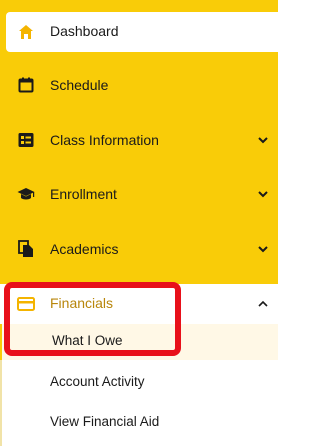 Image resolution: width=320 pixels, height=446 pixels. I want to click on sidebar-item-label: Enrollment, so click(83, 194).